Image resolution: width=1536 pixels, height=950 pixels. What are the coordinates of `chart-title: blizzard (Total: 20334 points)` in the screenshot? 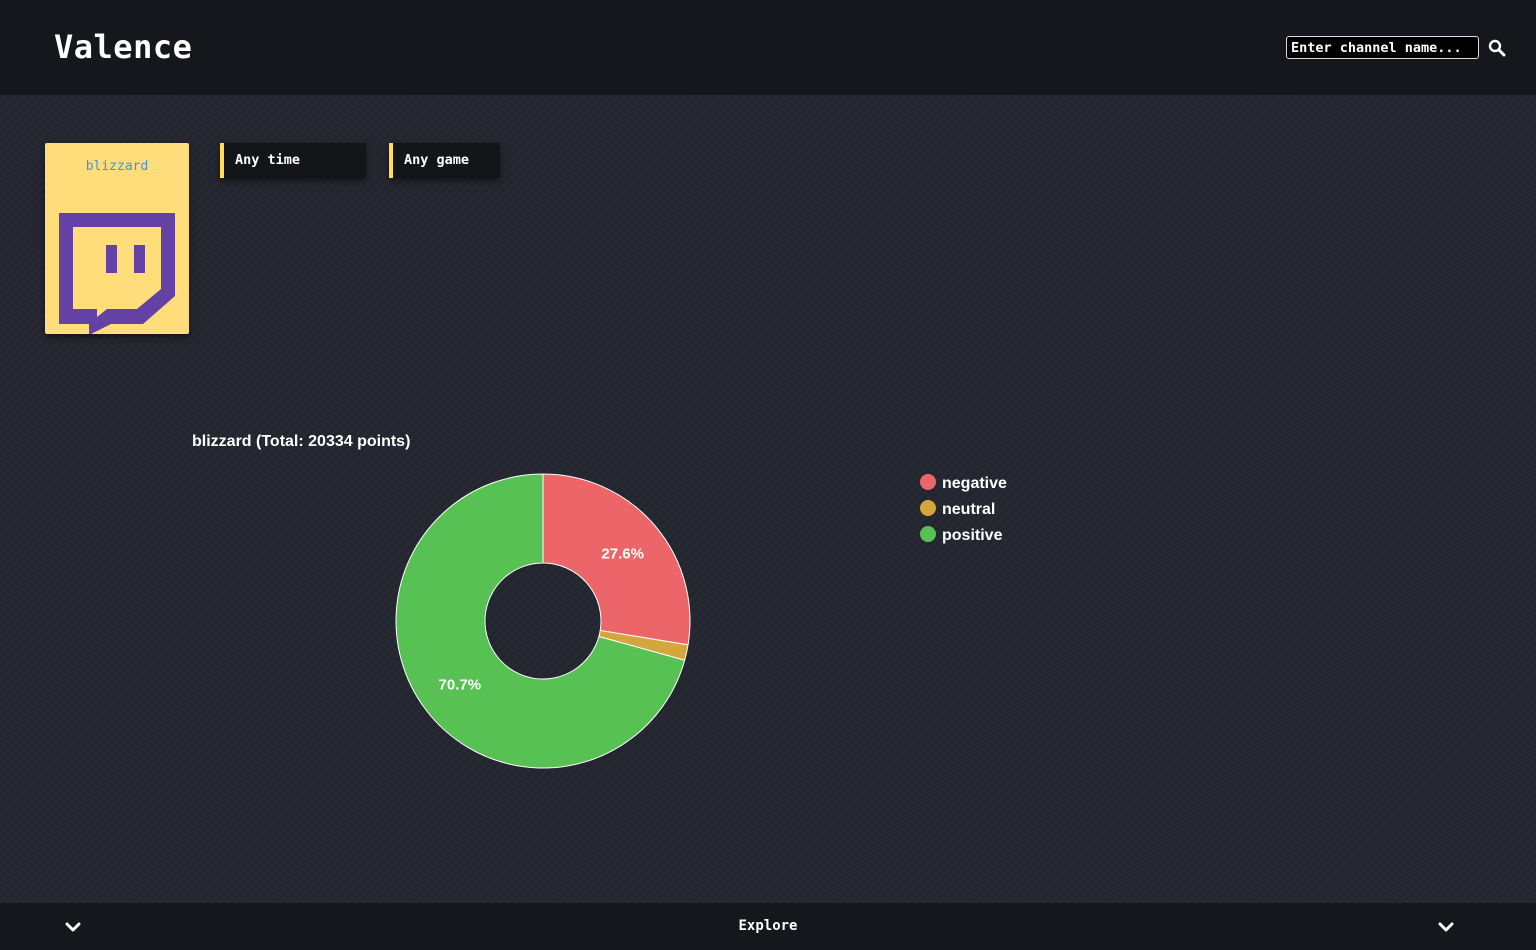 It's located at (301, 441).